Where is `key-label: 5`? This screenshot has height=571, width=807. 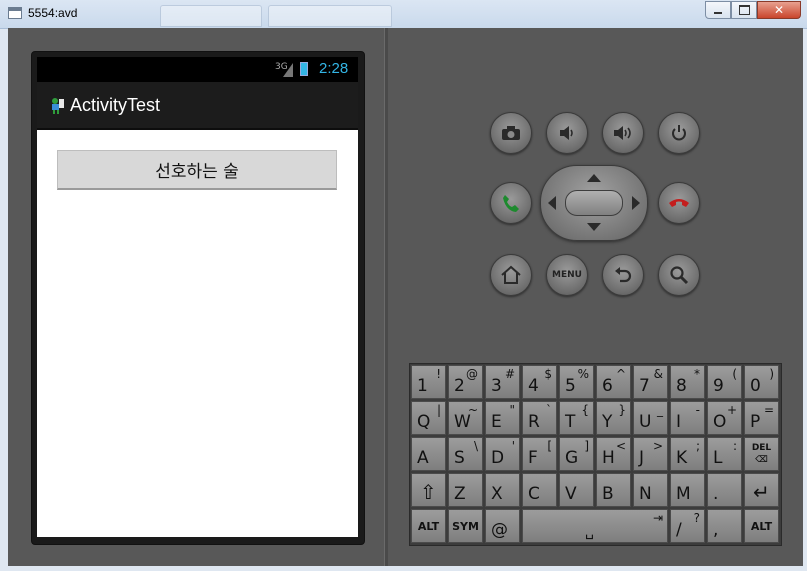
key-label: 5 is located at coordinates (570, 386).